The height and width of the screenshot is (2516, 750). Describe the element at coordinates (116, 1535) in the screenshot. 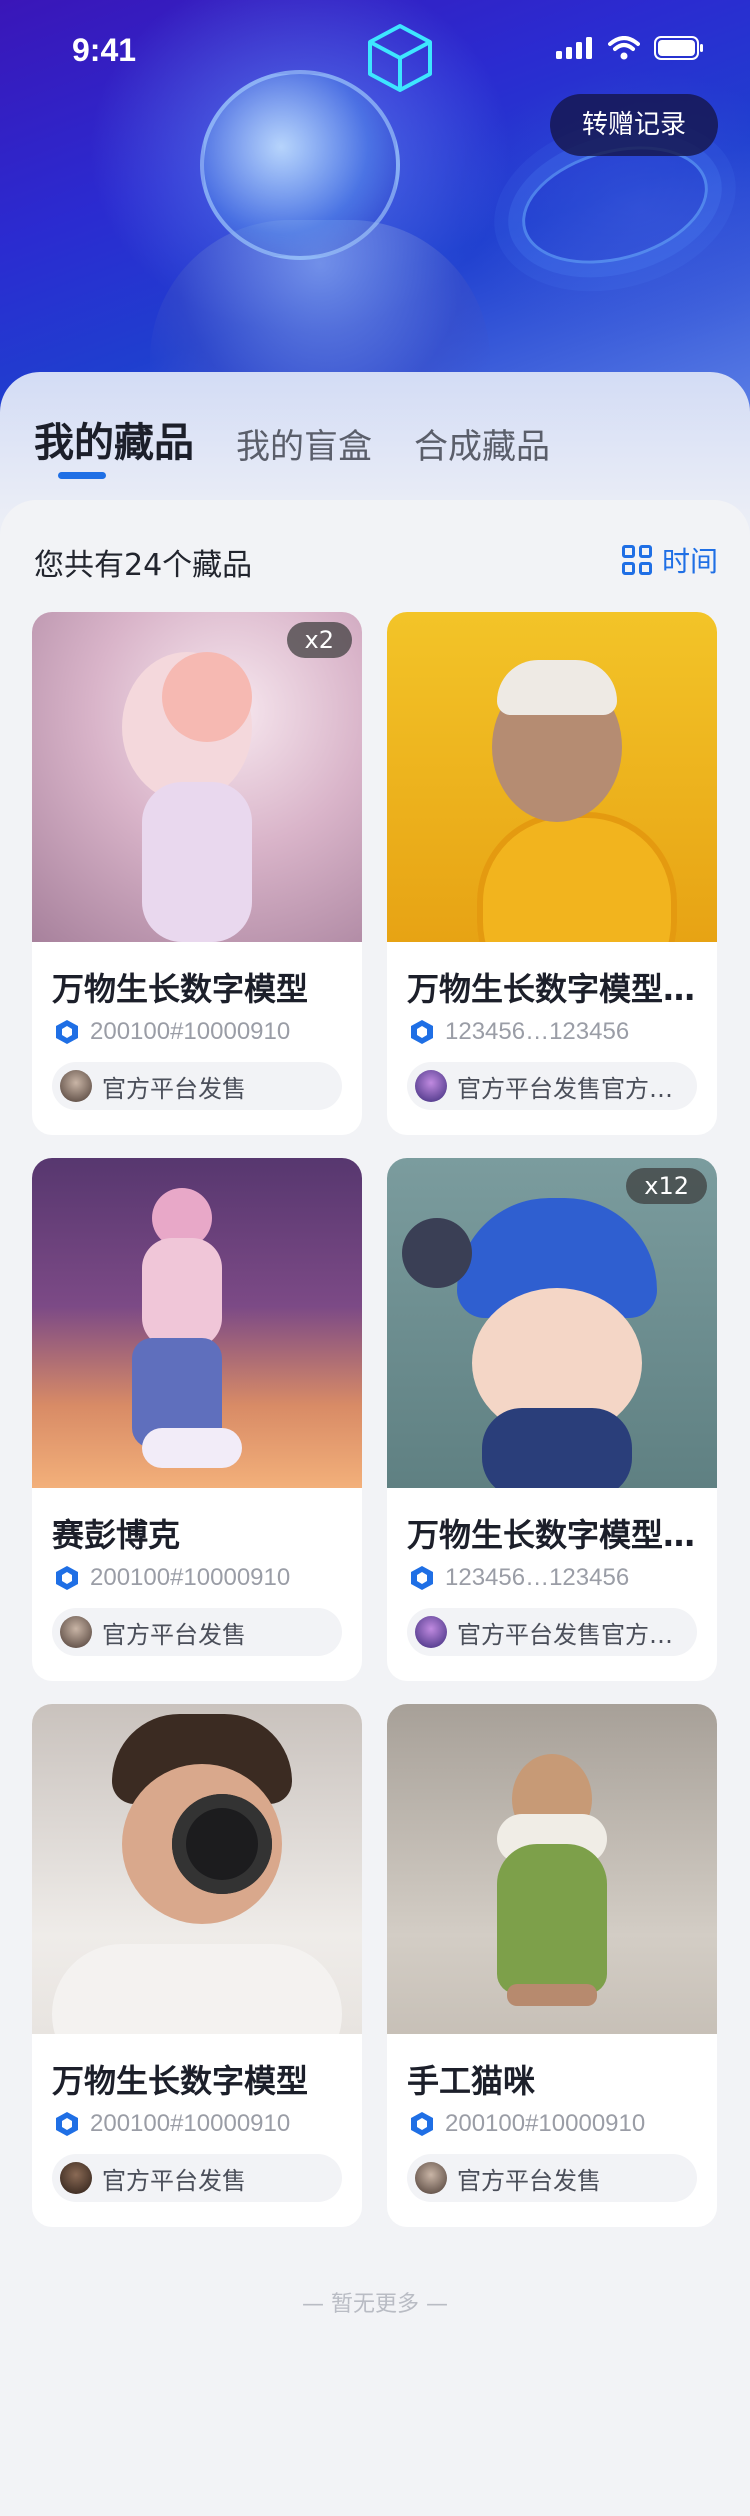

I see `card-title: 赛彭博克` at that location.